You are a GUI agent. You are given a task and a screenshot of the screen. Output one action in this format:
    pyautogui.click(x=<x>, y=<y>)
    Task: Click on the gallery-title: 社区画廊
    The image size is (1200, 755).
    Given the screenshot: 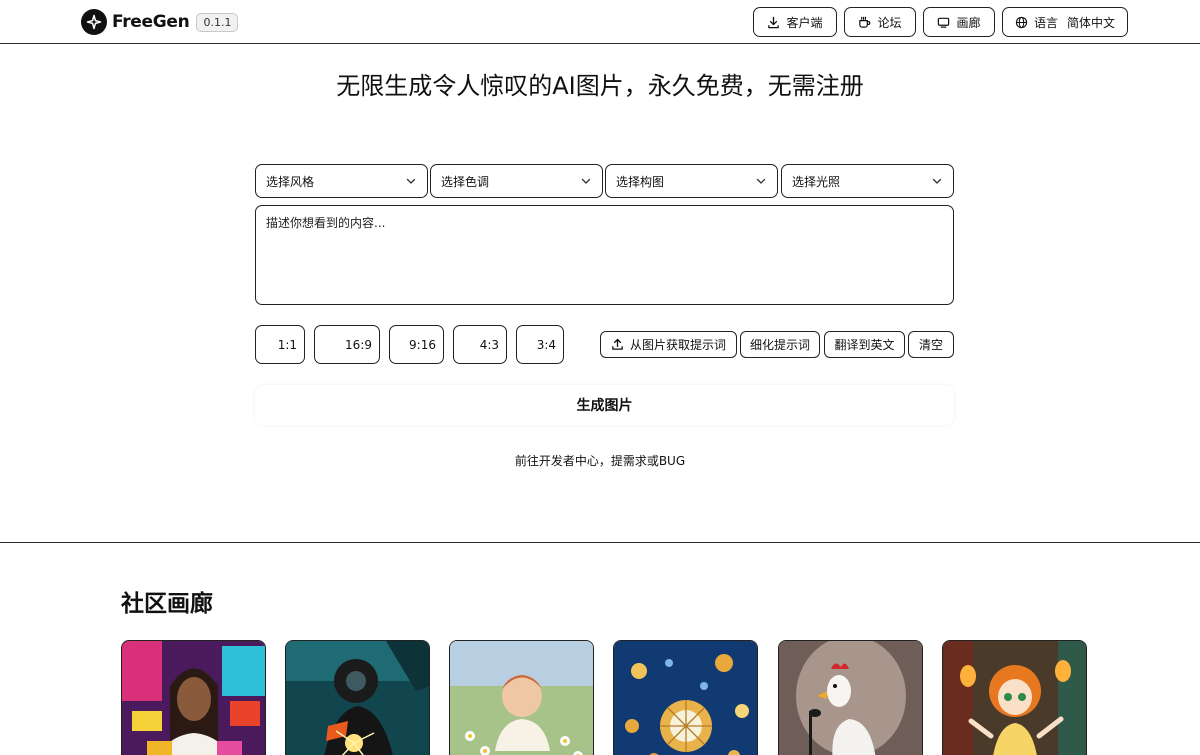 What is the action you would take?
    pyautogui.click(x=167, y=604)
    